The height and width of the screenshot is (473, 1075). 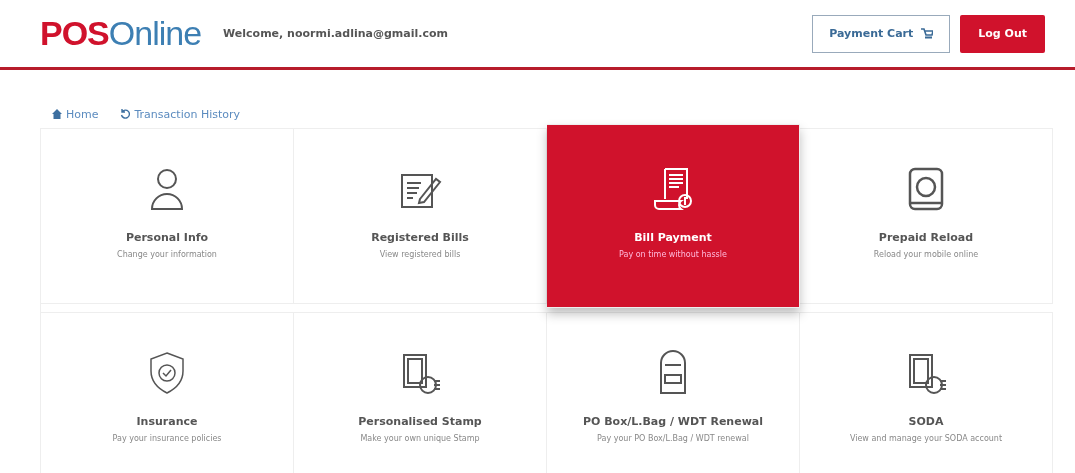 What do you see at coordinates (420, 216) in the screenshot?
I see `service-card: Registered Bills View registered bills` at bounding box center [420, 216].